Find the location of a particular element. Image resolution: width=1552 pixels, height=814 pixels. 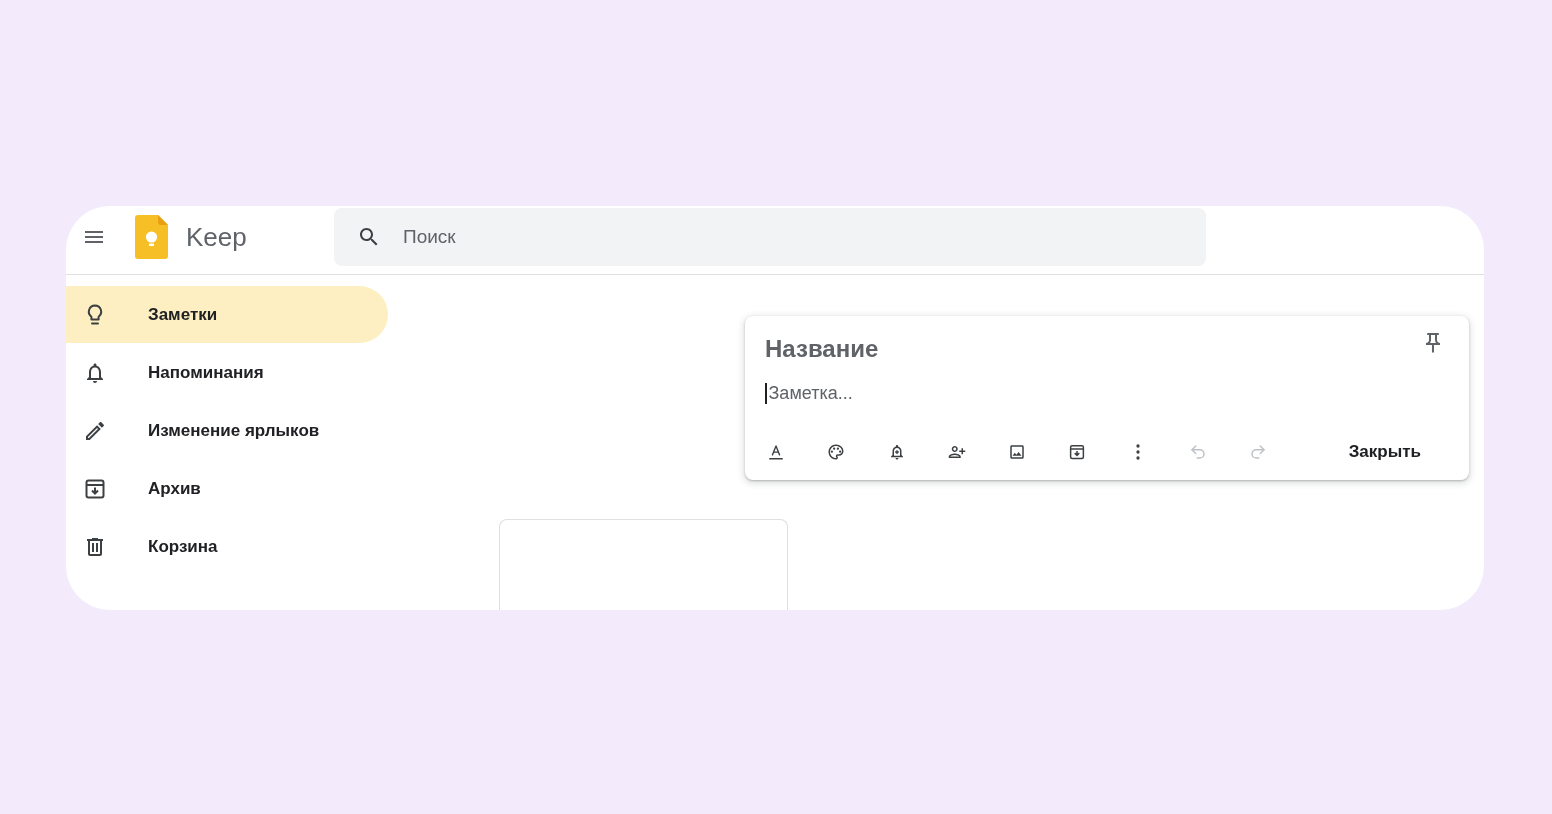

text-format-icon is located at coordinates (776, 452).